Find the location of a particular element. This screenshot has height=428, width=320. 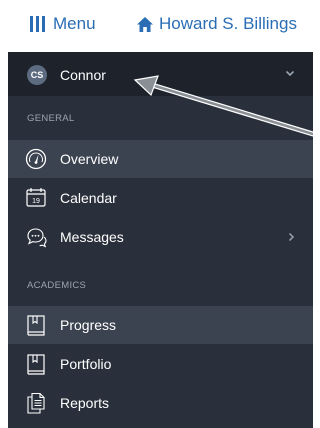

chevron-right-icon is located at coordinates (291, 237).